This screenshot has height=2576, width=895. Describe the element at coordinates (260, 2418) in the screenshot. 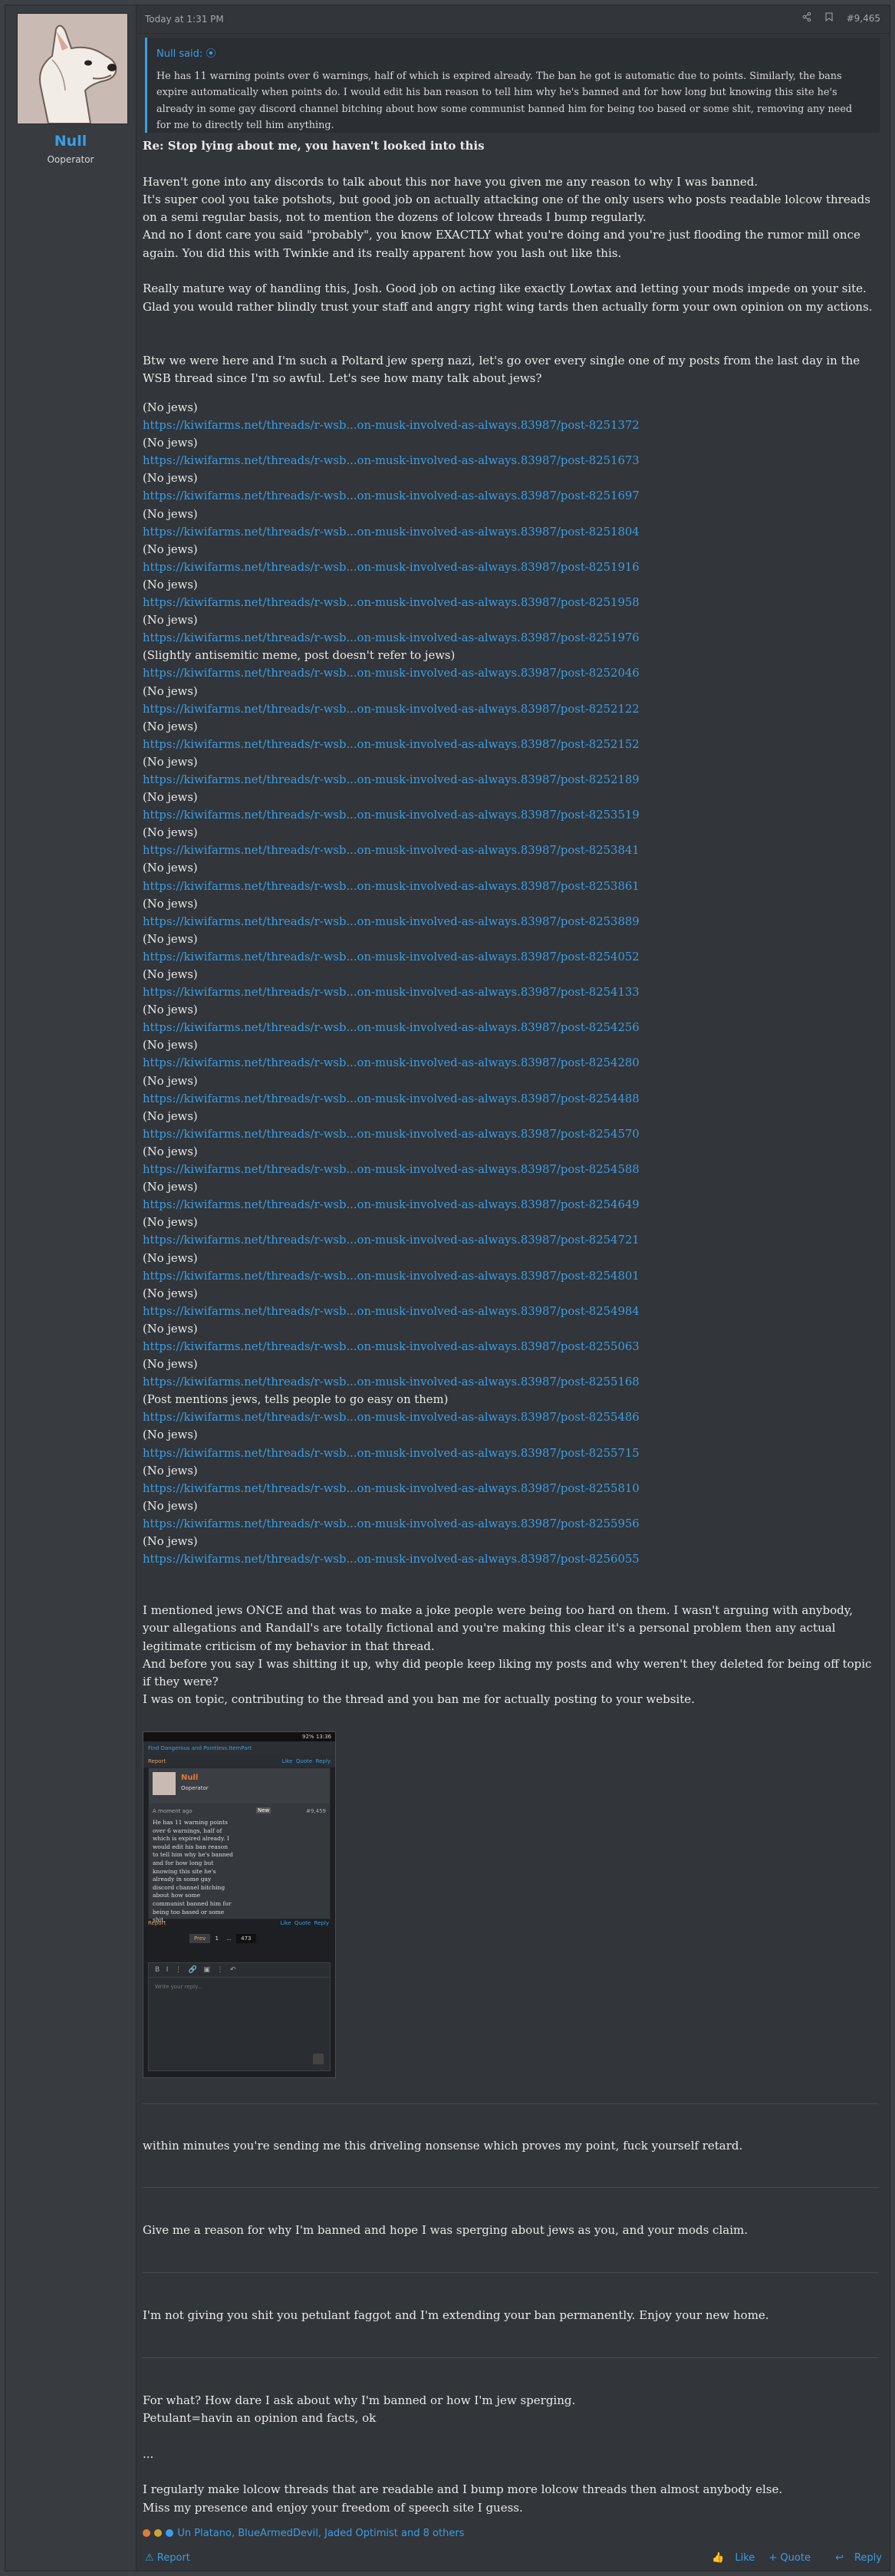

I see `section-5-line: Petulant=havin an opinion and facts, ok` at that location.